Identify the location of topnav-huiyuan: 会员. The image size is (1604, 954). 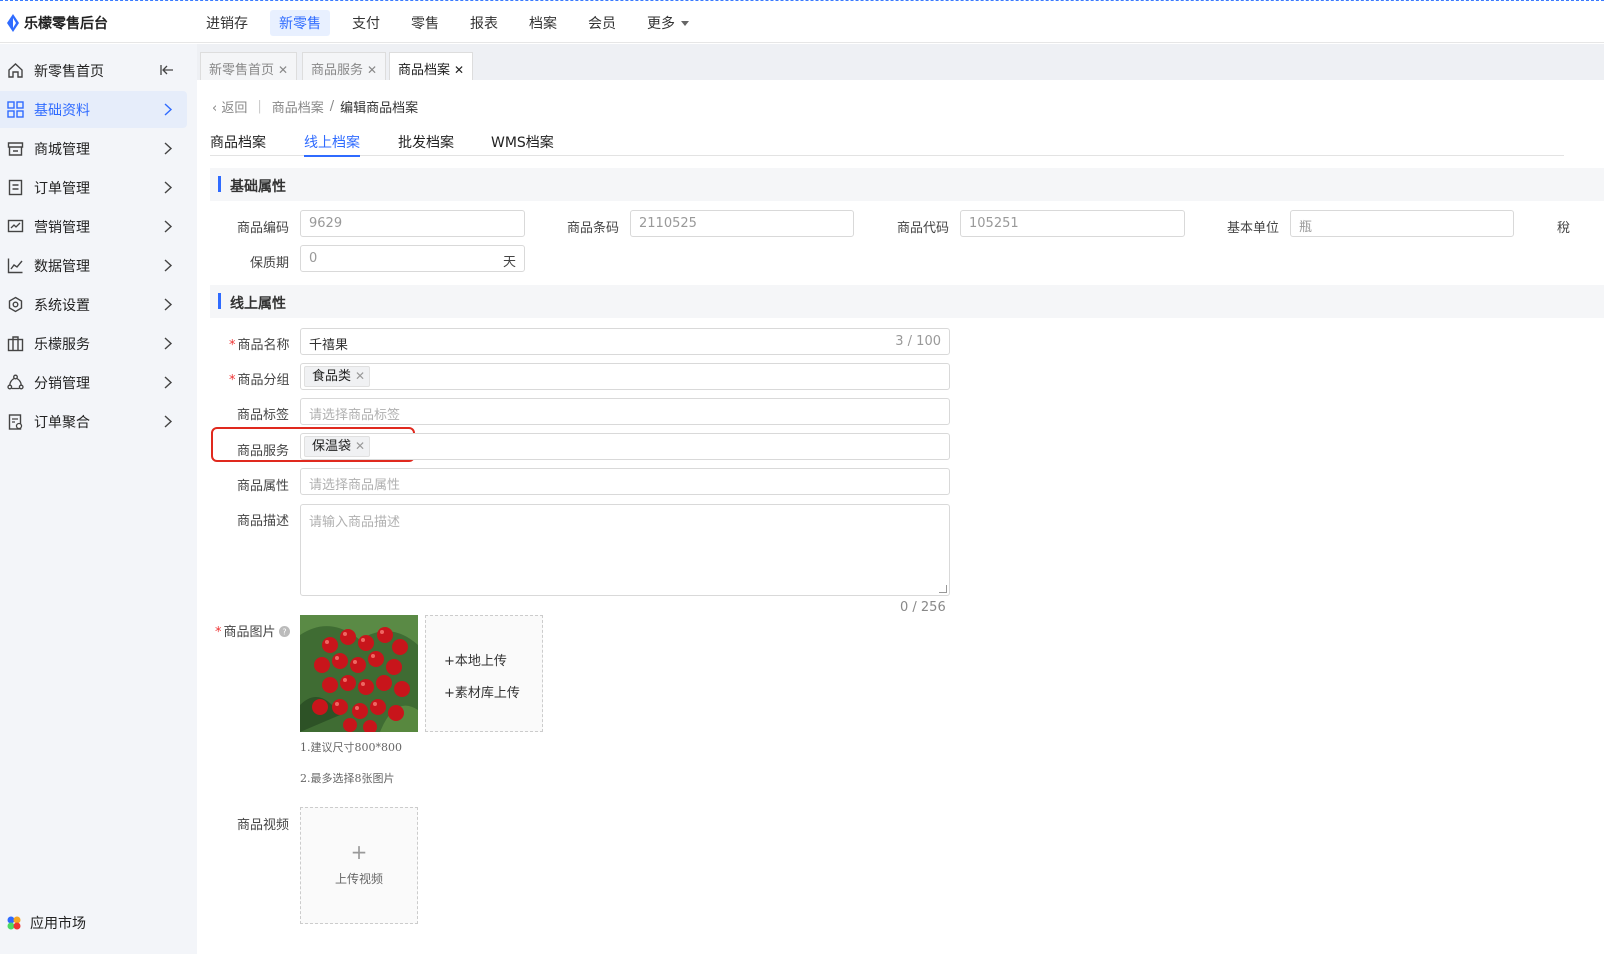
(602, 23).